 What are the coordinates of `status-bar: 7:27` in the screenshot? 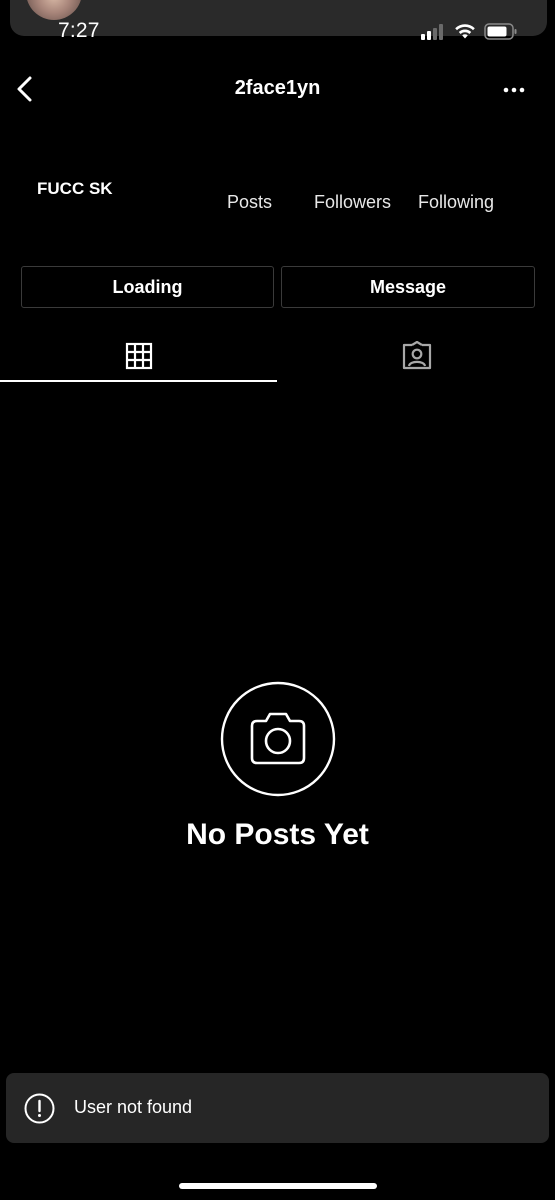 It's located at (277, 23).